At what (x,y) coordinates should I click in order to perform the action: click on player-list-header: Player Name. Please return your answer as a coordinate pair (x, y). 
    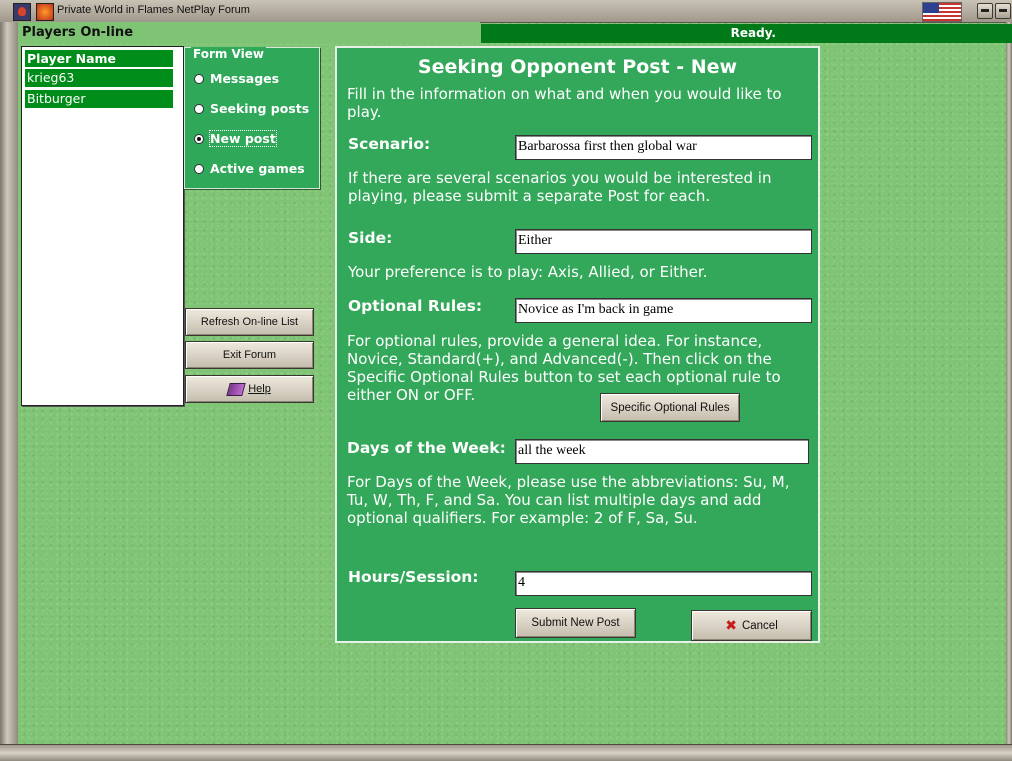
    Looking at the image, I should click on (99, 58).